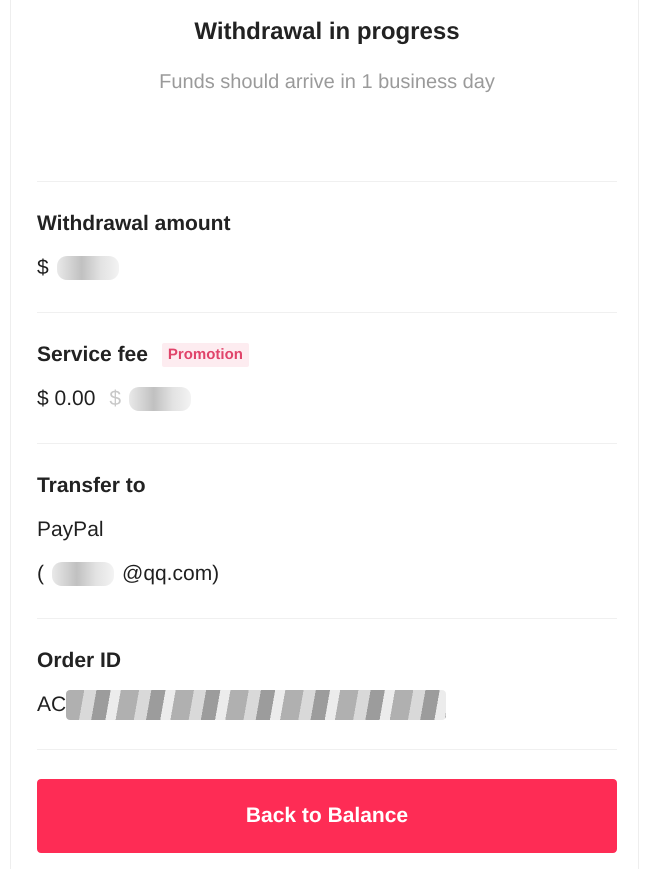  Describe the element at coordinates (79, 661) in the screenshot. I see `field-label: Order ID` at that location.